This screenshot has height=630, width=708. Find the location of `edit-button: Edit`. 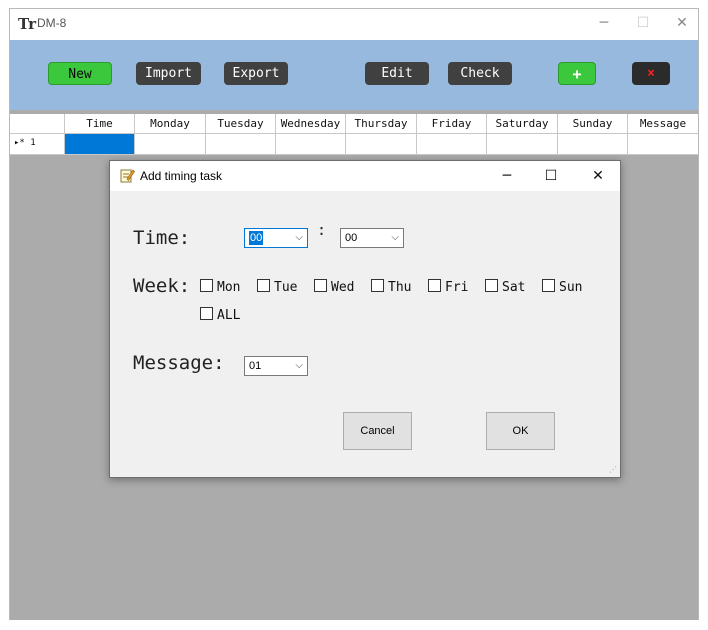

edit-button: Edit is located at coordinates (397, 73).